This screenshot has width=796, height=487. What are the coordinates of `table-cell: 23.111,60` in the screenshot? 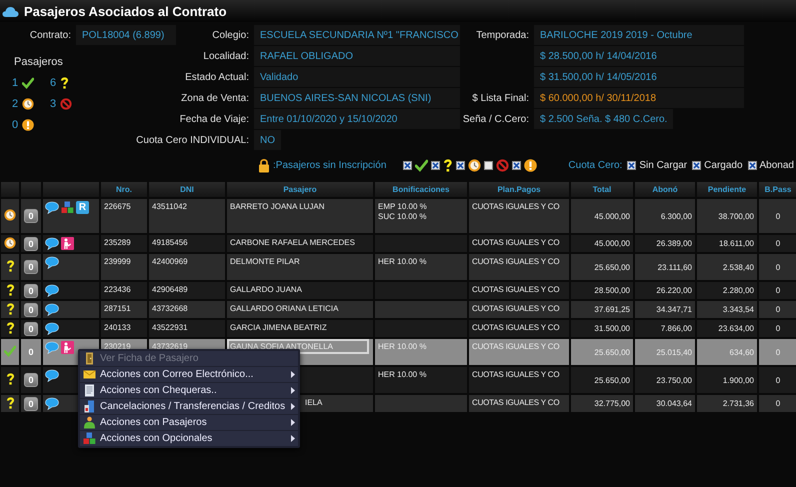 It's located at (675, 267).